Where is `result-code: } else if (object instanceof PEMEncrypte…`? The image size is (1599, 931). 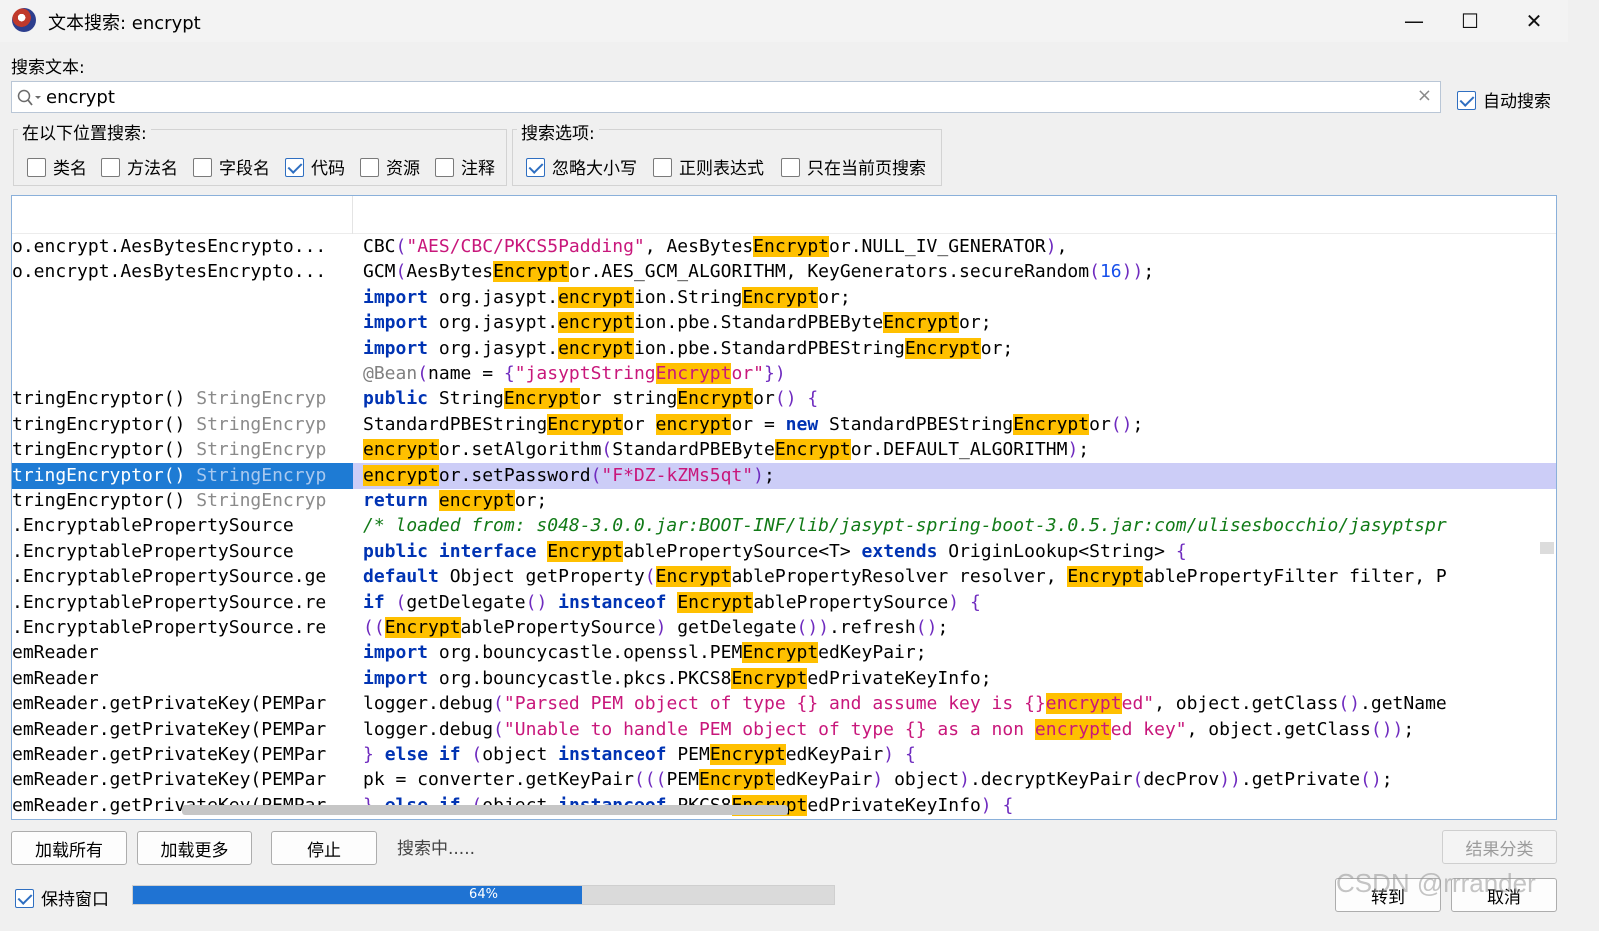 result-code: } else if (object instanceof PEMEncrypte… is located at coordinates (639, 754).